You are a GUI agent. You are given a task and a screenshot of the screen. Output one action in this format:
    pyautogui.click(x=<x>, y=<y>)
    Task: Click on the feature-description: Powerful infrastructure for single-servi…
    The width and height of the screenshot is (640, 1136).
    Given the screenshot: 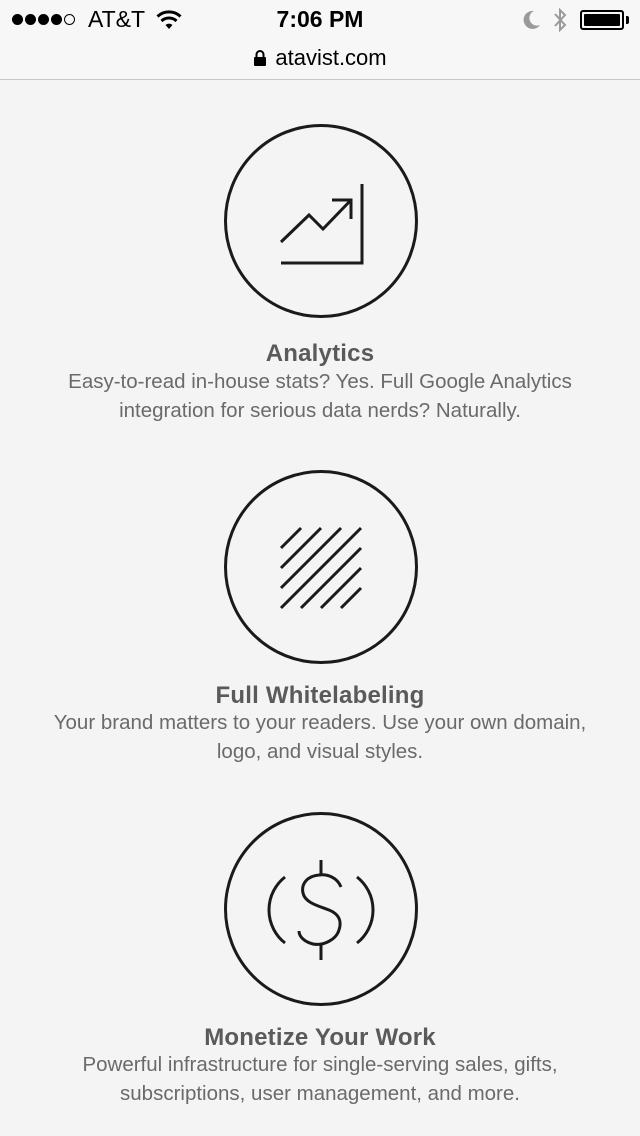 What is the action you would take?
    pyautogui.click(x=320, y=1079)
    